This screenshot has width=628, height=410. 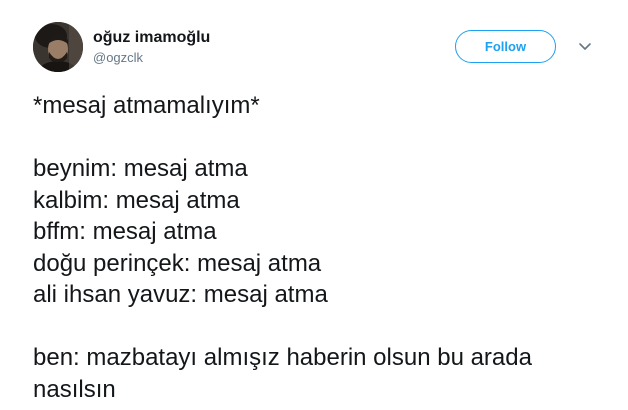 What do you see at coordinates (146, 105) in the screenshot?
I see `tweet-intro: *mesaj atmamalıyım*` at bounding box center [146, 105].